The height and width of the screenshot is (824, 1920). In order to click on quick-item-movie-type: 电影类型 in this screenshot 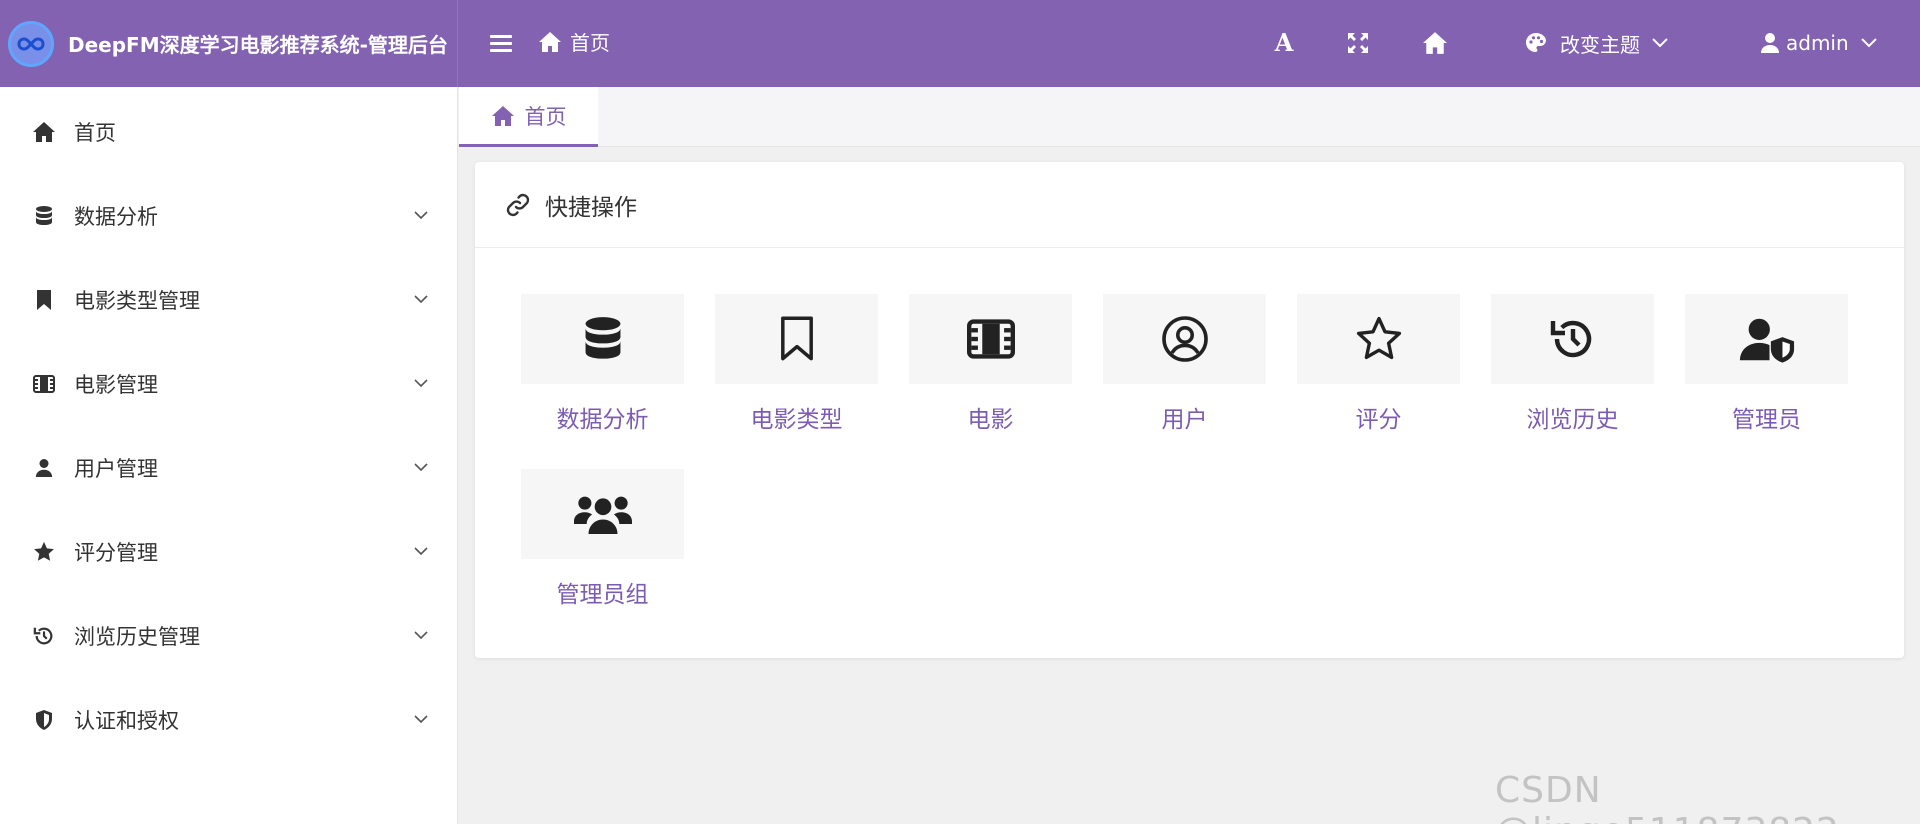, I will do `click(796, 364)`.